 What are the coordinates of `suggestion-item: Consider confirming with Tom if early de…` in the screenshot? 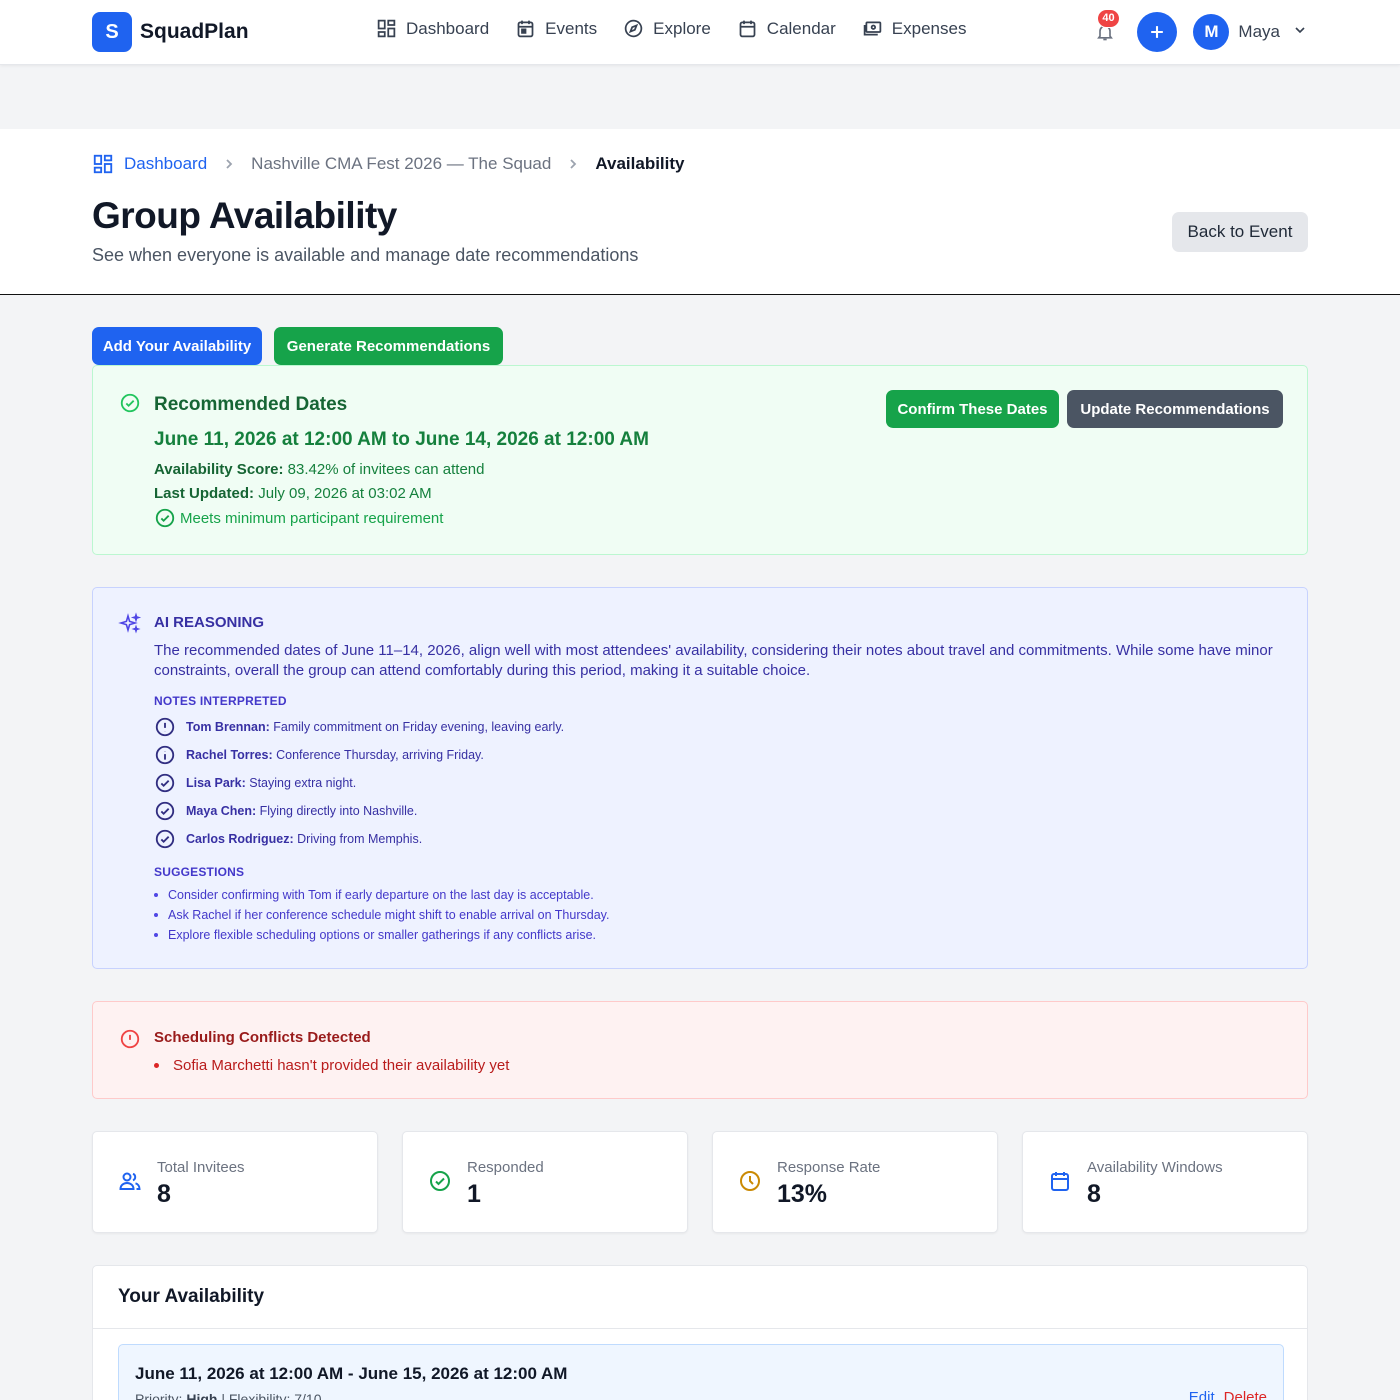 It's located at (374, 895).